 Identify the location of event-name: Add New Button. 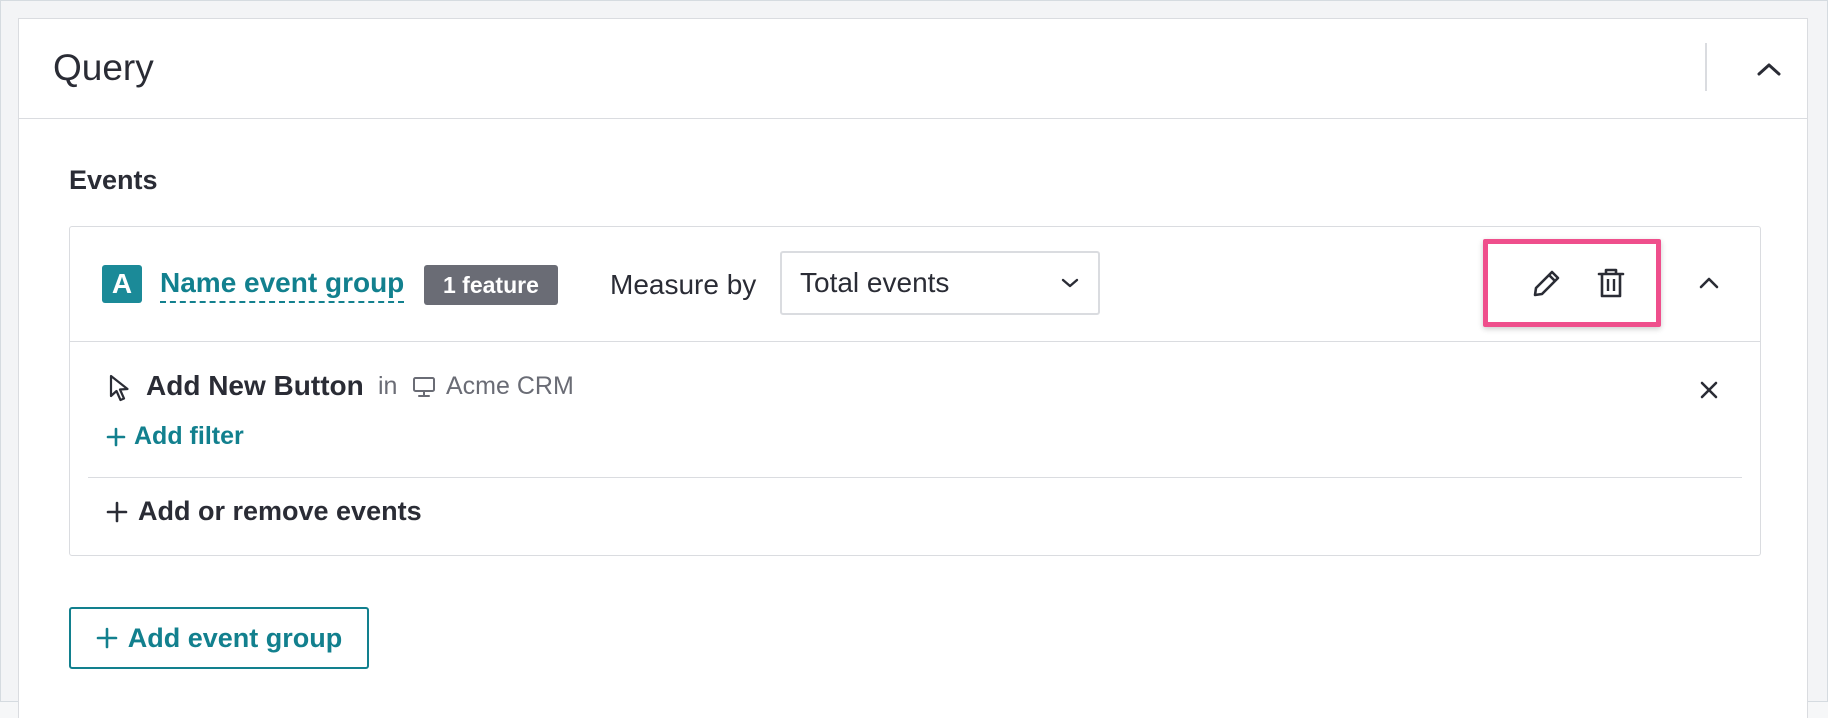
(255, 385).